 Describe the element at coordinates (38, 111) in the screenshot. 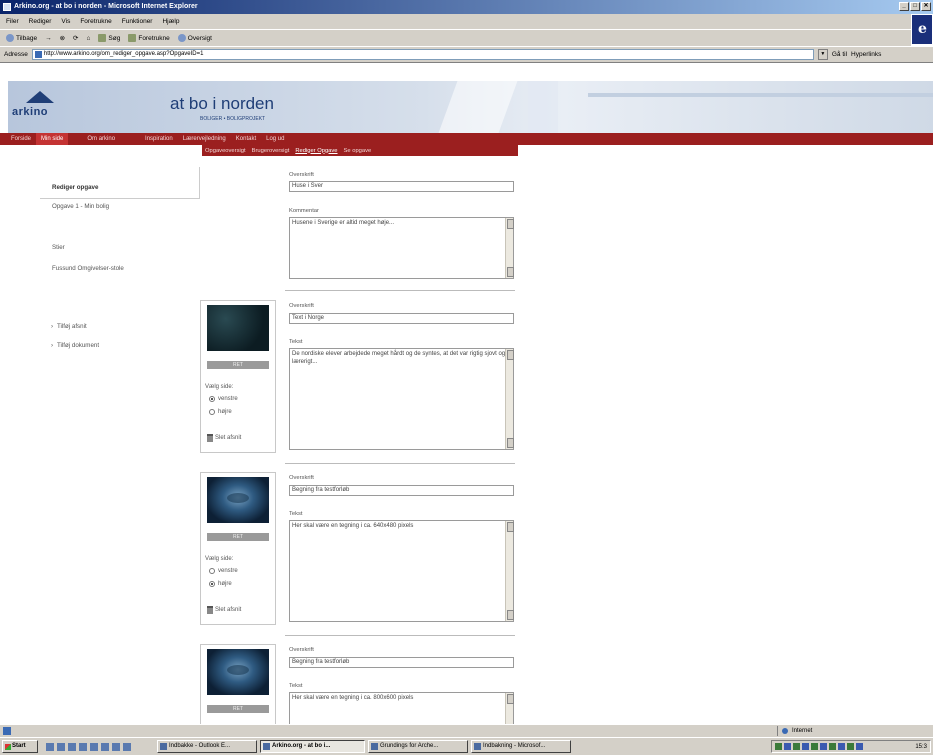

I see `arkino-logo: arkino` at that location.